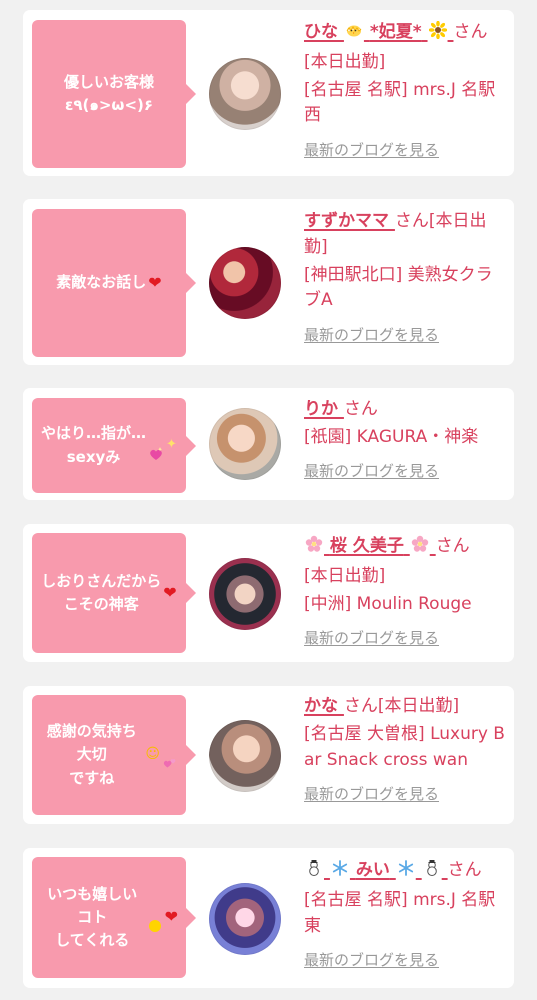  I want to click on yellow-dot-icon, so click(155, 917).